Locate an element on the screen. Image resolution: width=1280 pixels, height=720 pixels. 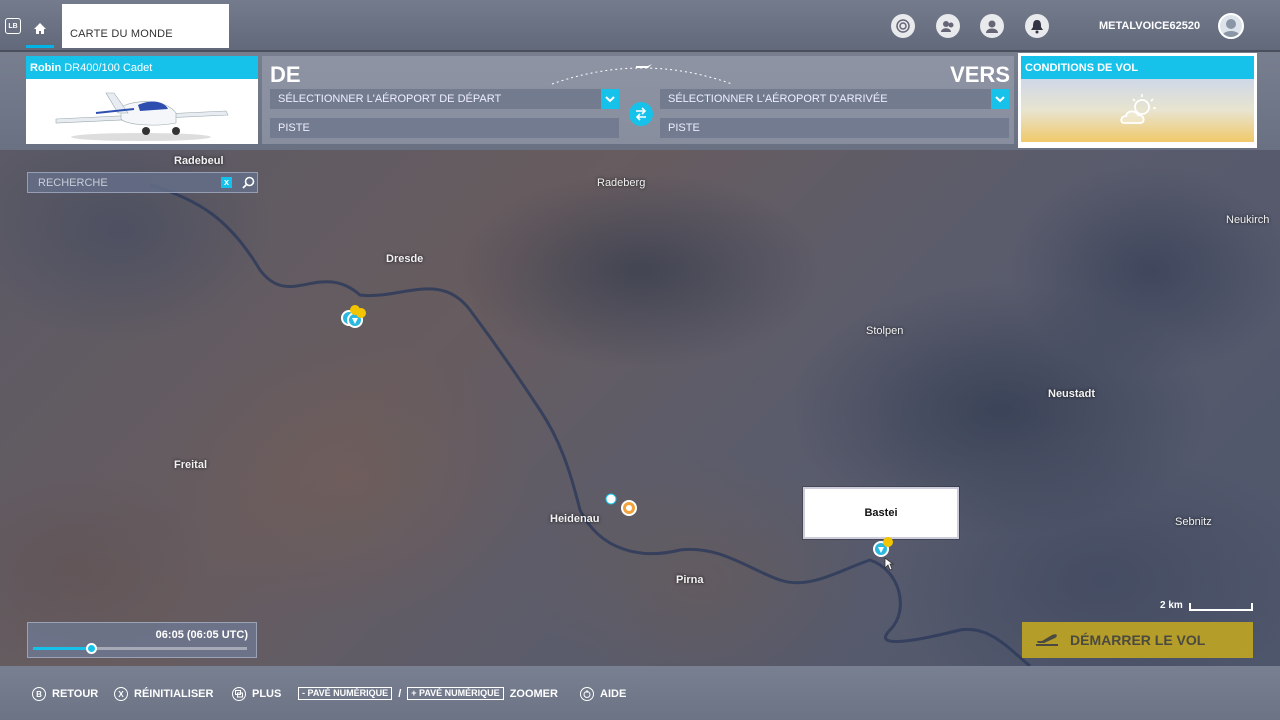
city-label: Pirna is located at coordinates (690, 580).